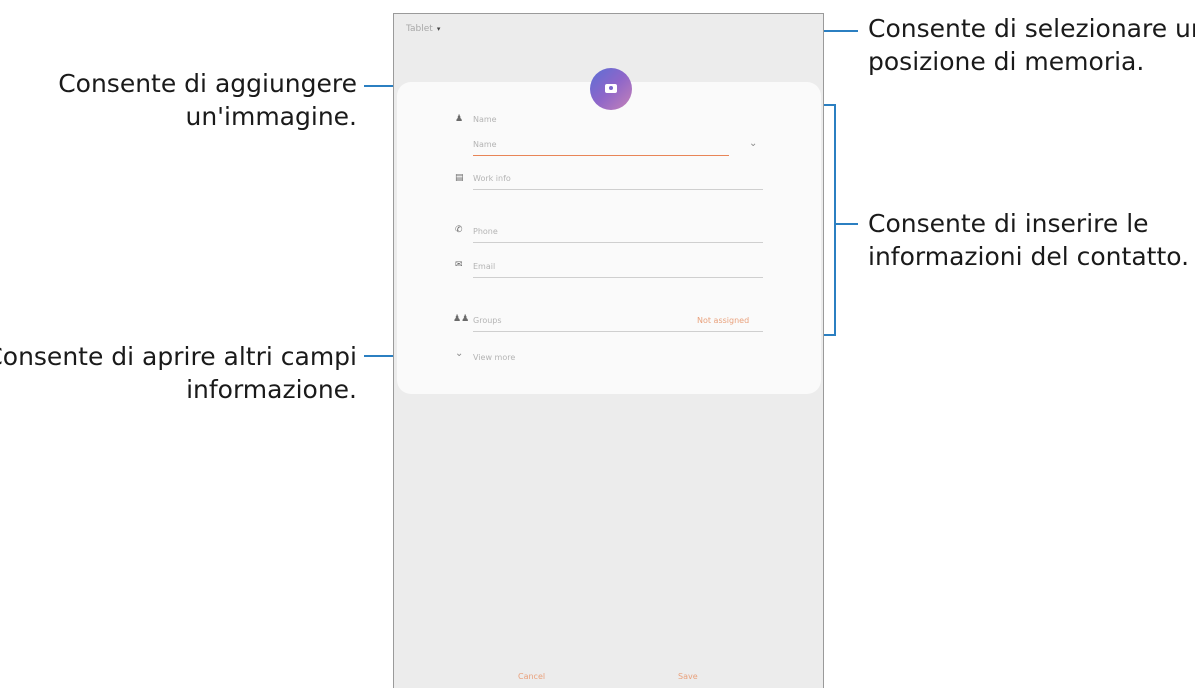 The height and width of the screenshot is (688, 1195). What do you see at coordinates (271, 116) in the screenshot?
I see `callout-image-line2: un'immagine.` at bounding box center [271, 116].